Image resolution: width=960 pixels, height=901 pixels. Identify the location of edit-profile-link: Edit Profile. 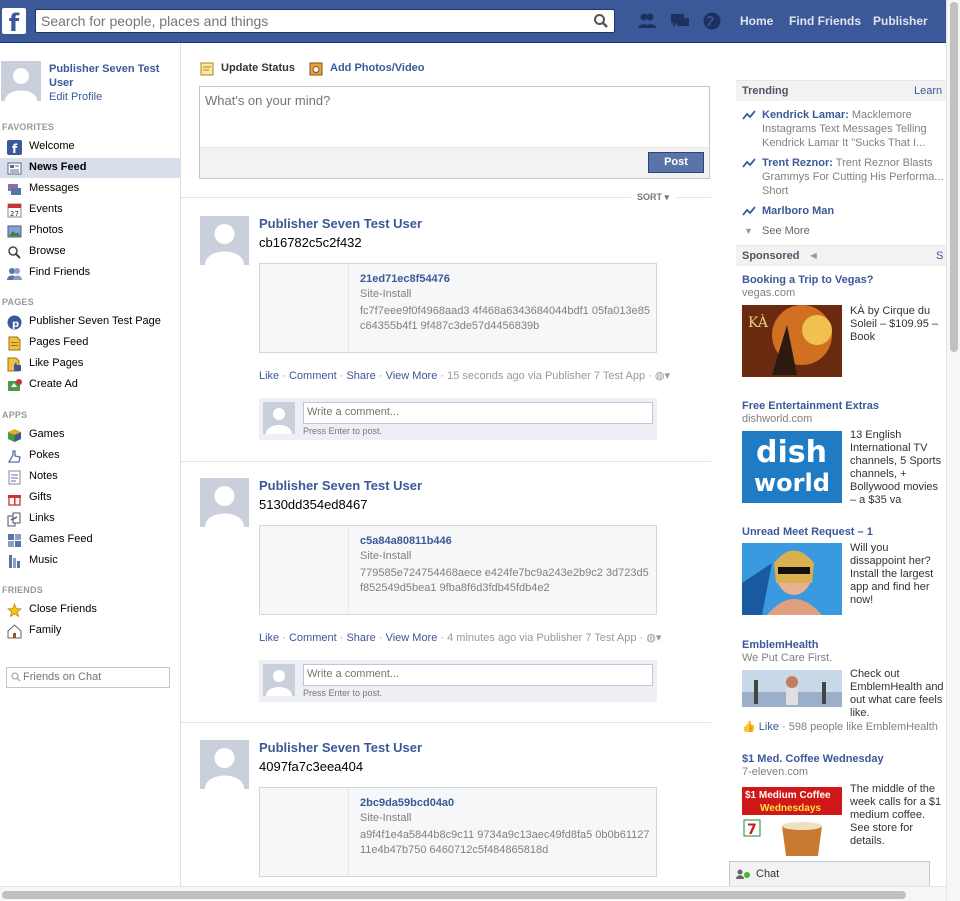
(75, 97).